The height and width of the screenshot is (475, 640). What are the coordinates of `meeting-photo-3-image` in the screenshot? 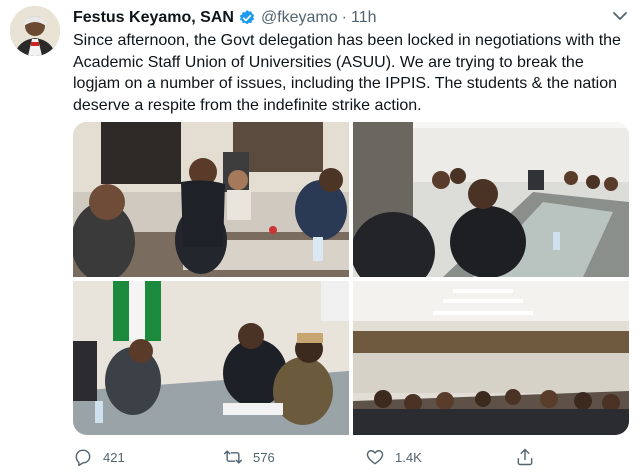 It's located at (211, 358).